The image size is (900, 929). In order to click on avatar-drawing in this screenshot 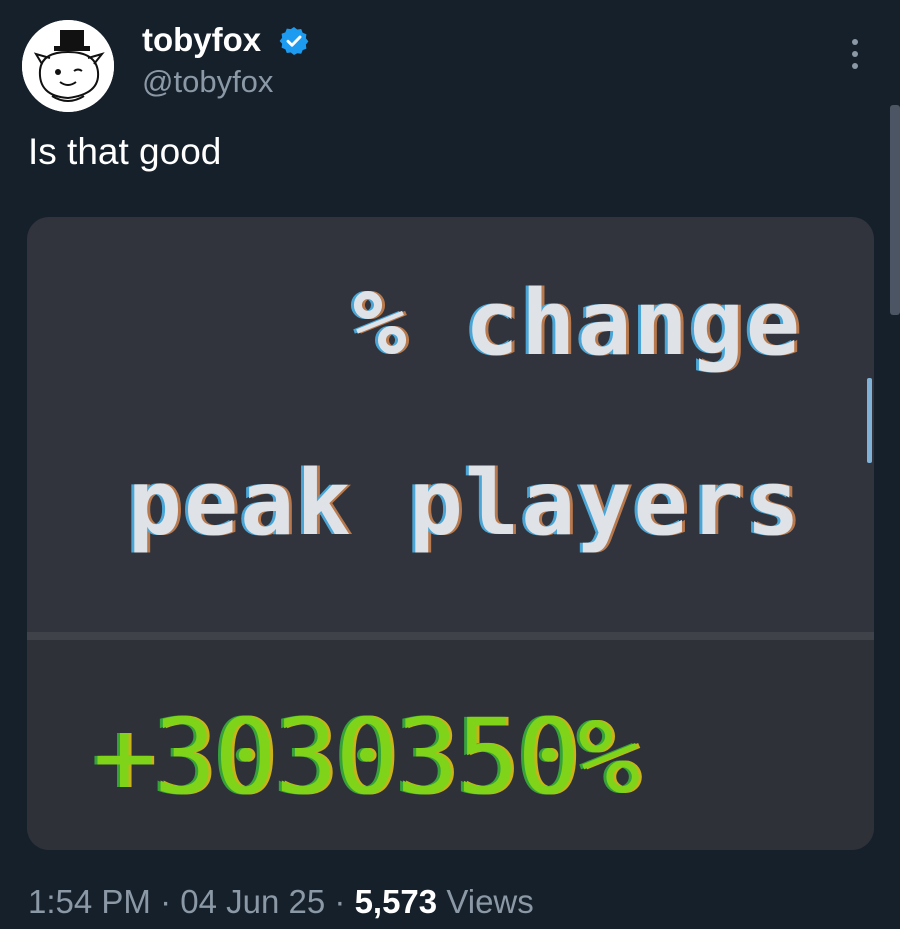, I will do `click(68, 66)`.